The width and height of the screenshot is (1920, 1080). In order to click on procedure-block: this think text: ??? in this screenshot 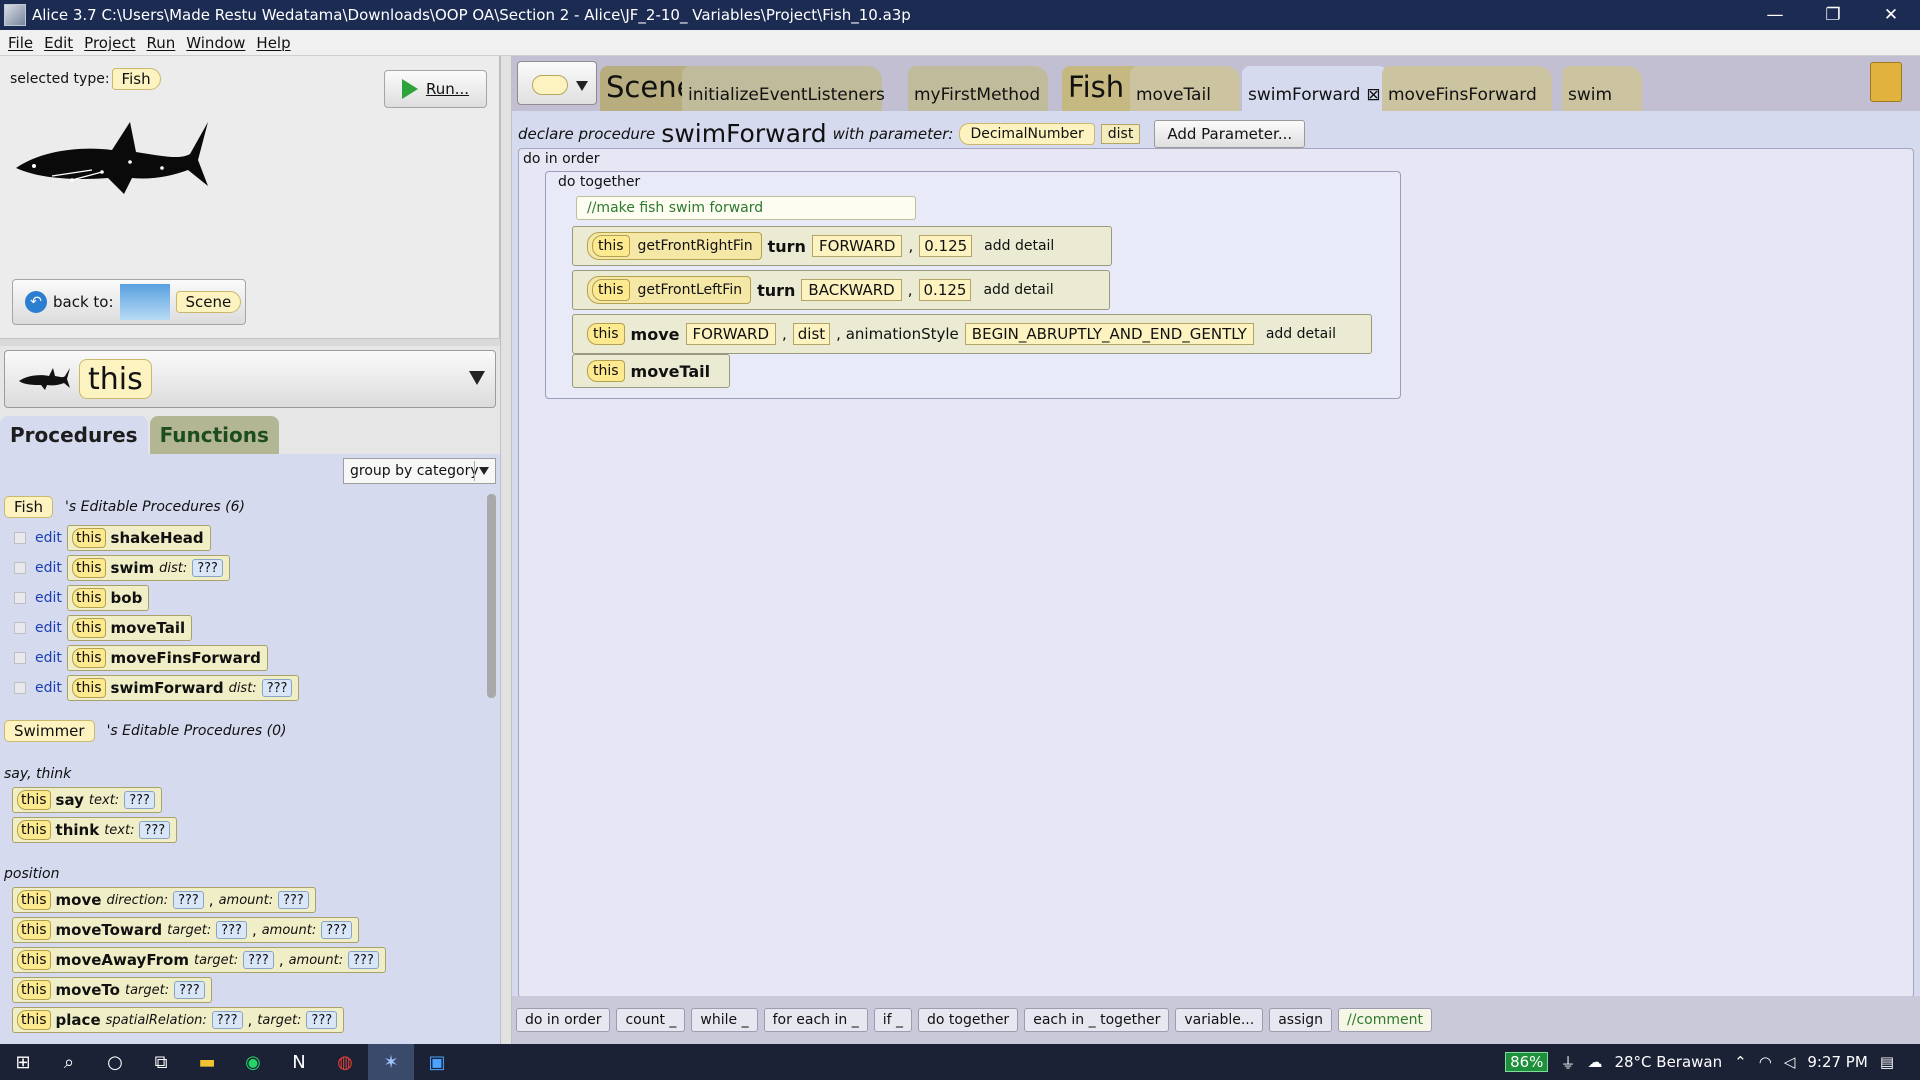, I will do `click(95, 830)`.